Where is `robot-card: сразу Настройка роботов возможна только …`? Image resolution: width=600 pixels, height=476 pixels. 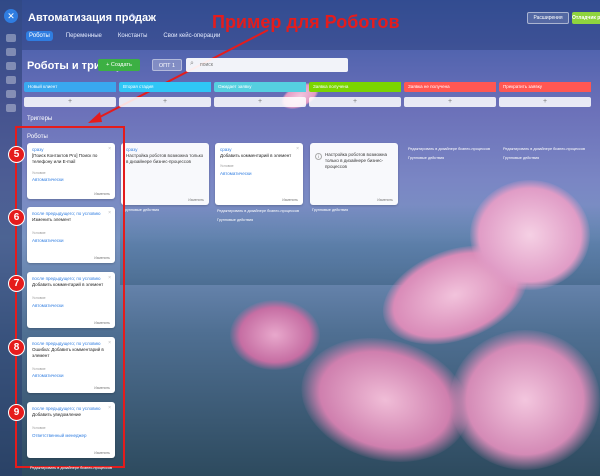
robot-card: сразу Настройка роботов возможна только … is located at coordinates (165, 174).